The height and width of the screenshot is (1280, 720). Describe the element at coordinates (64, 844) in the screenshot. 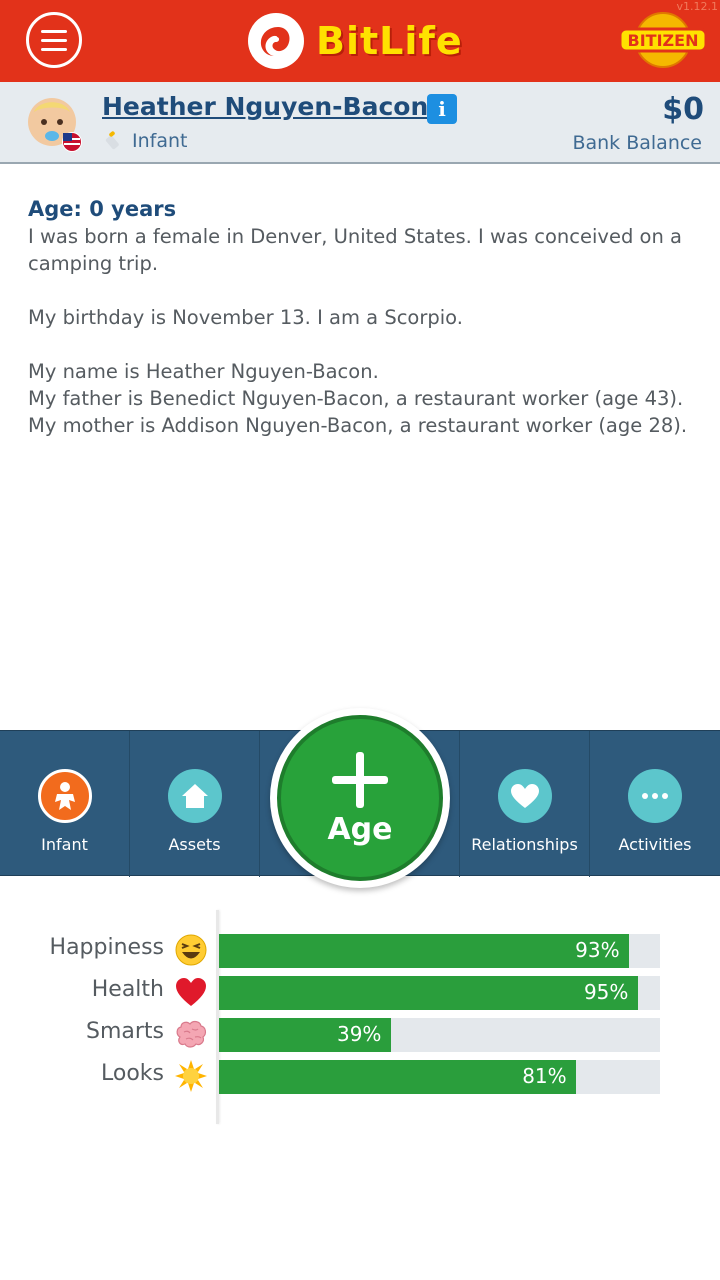

I see `nav-infant-label: Infant` at that location.